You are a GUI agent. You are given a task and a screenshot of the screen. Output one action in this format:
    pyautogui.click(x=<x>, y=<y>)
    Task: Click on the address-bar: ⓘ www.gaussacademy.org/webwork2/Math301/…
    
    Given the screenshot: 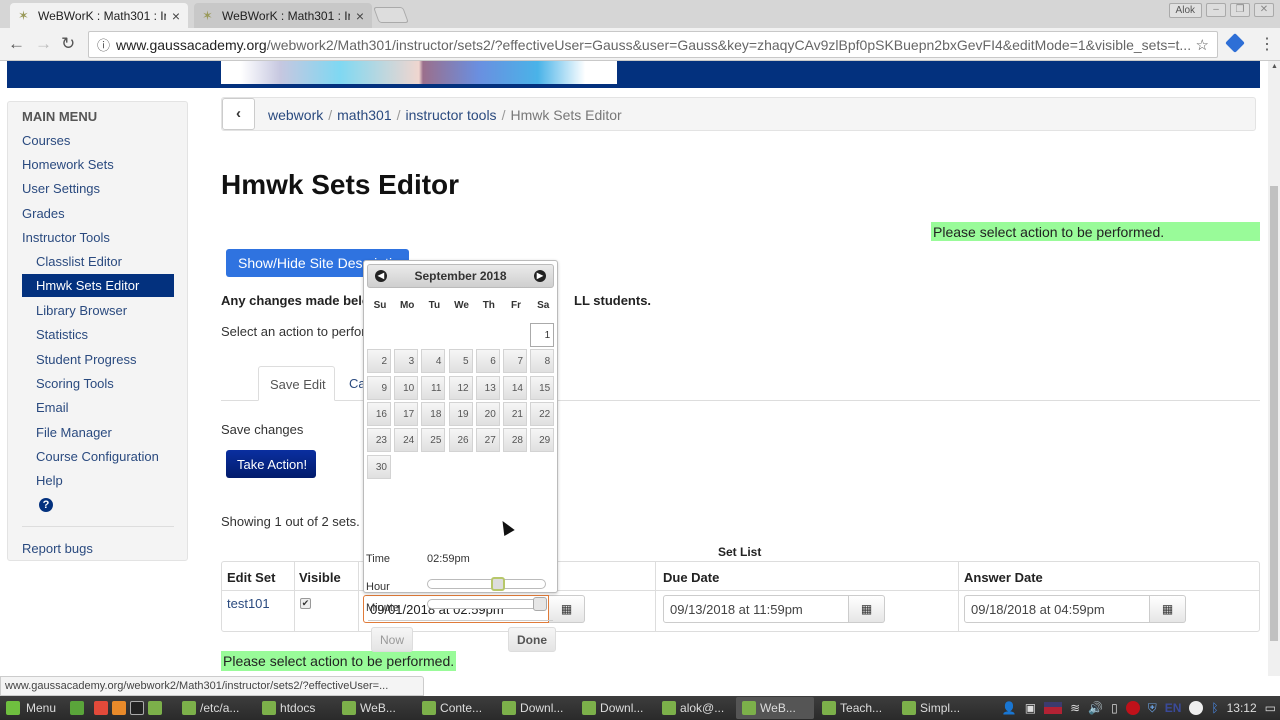 What is the action you would take?
    pyautogui.click(x=653, y=44)
    